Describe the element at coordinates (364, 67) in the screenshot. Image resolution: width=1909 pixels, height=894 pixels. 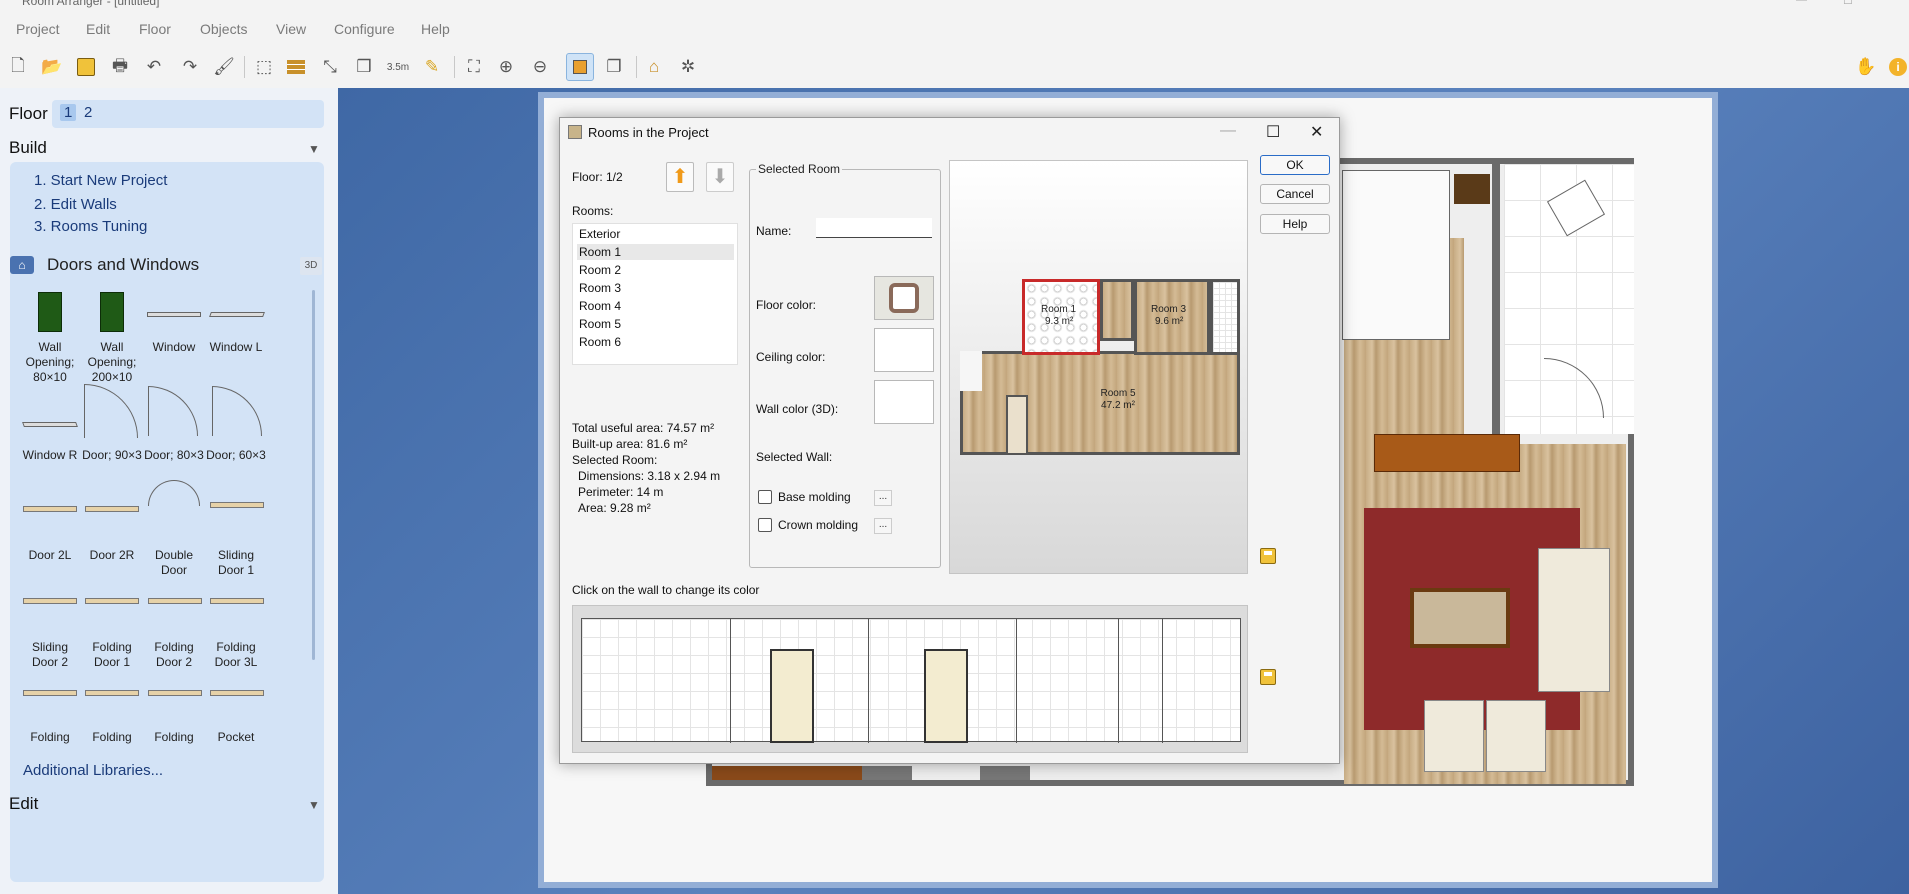
I see `objects-icon: ❒` at that location.